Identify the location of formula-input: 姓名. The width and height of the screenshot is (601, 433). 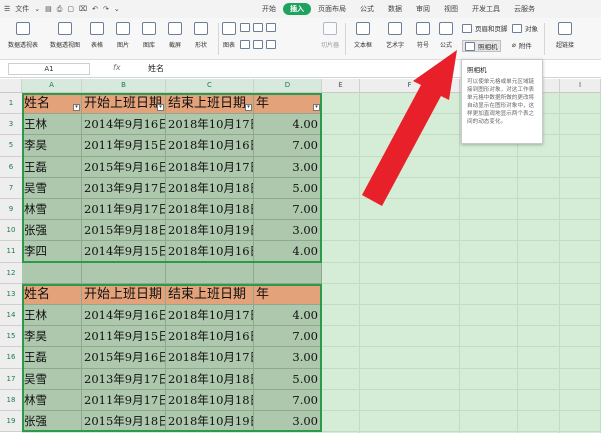
(156, 68).